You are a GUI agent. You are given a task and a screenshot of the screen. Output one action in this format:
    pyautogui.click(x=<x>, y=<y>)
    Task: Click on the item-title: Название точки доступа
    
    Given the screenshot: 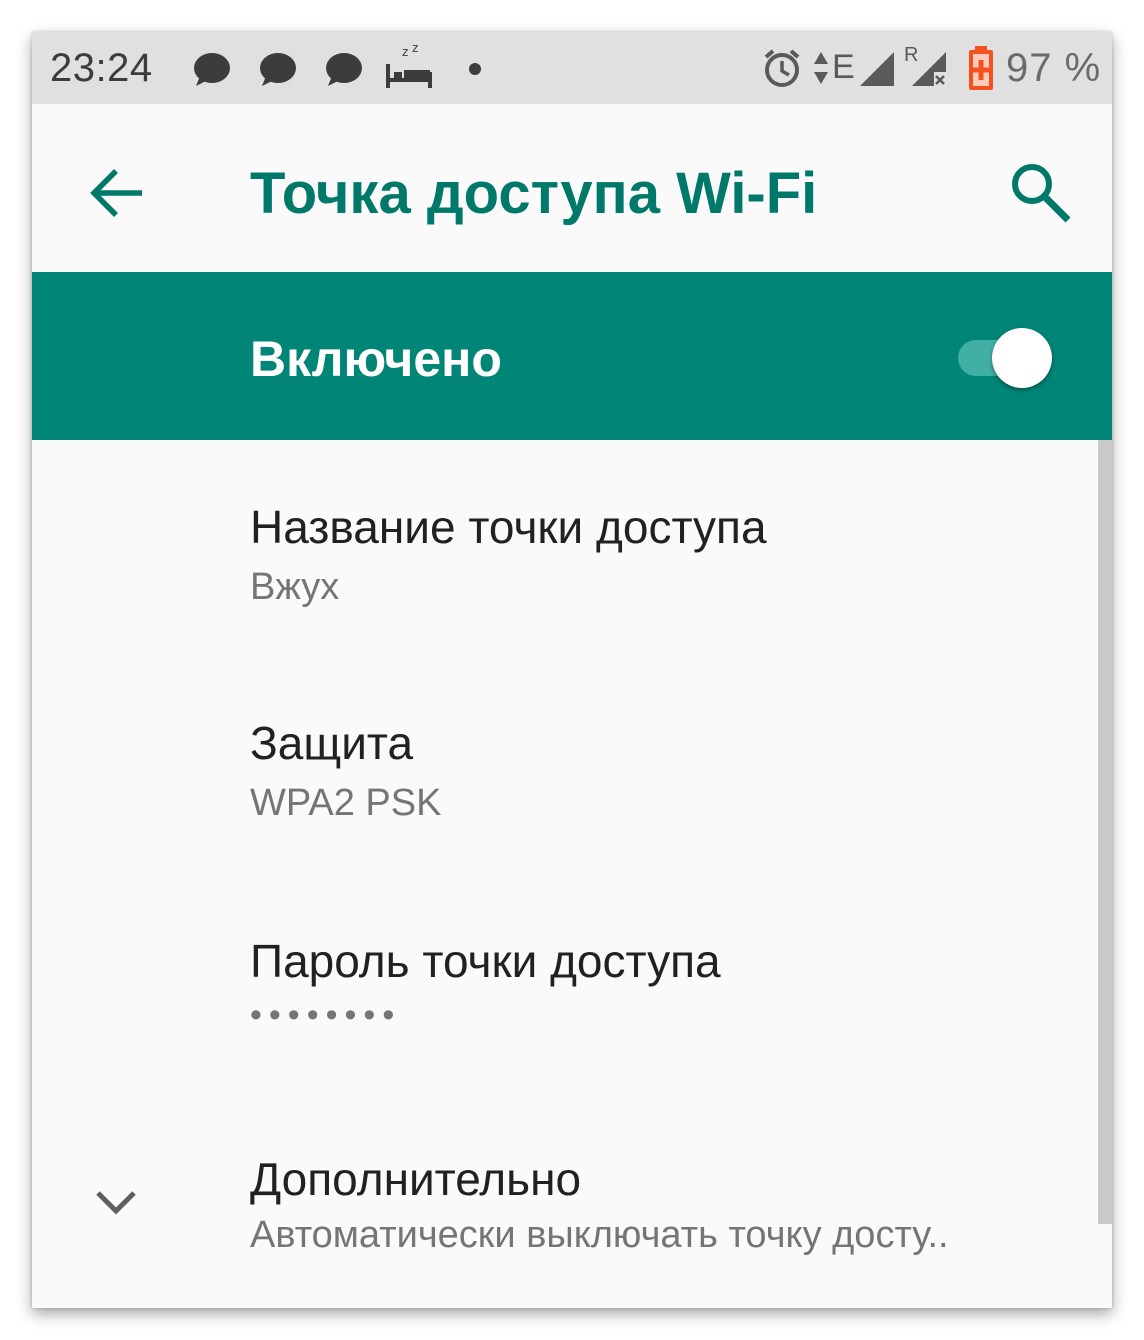 What is the action you would take?
    pyautogui.click(x=508, y=527)
    